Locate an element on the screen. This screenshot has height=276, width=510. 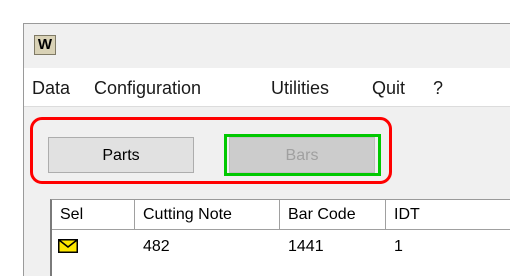
menu-bar: Data Configuration Utilities Quit ? is located at coordinates (267, 87).